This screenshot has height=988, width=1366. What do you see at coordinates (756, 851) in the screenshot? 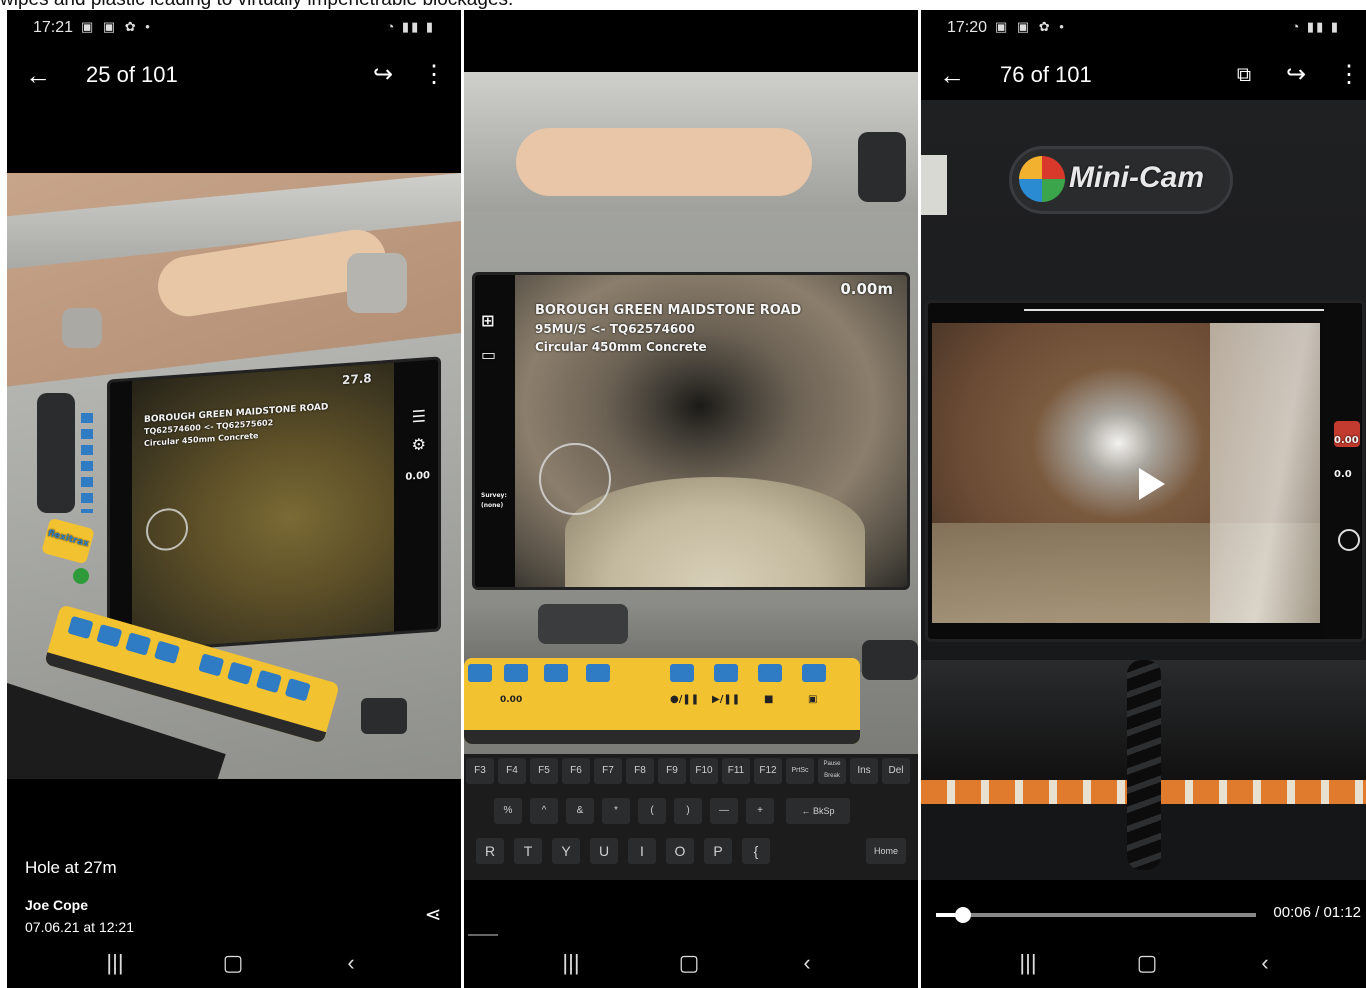
I see `keyboard-key: {` at bounding box center [756, 851].